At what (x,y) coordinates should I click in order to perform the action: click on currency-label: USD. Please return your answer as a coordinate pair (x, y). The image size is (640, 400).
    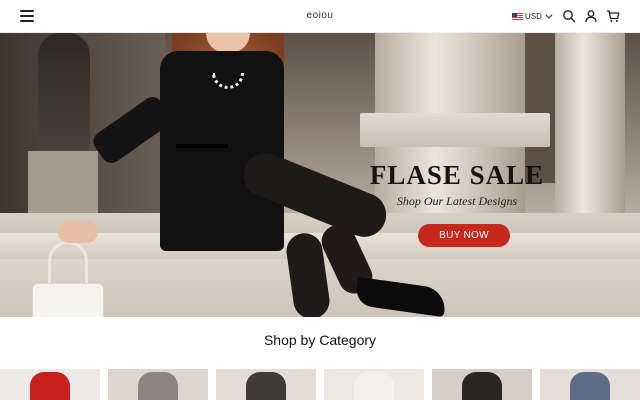
    Looking at the image, I should click on (533, 16).